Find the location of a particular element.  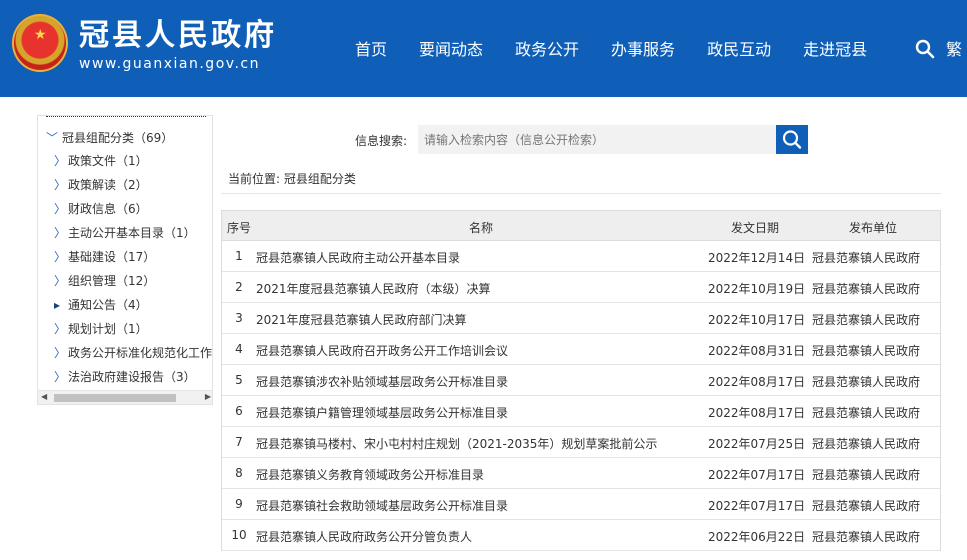

tree-item: 〉规划计划（1） is located at coordinates (101, 329).